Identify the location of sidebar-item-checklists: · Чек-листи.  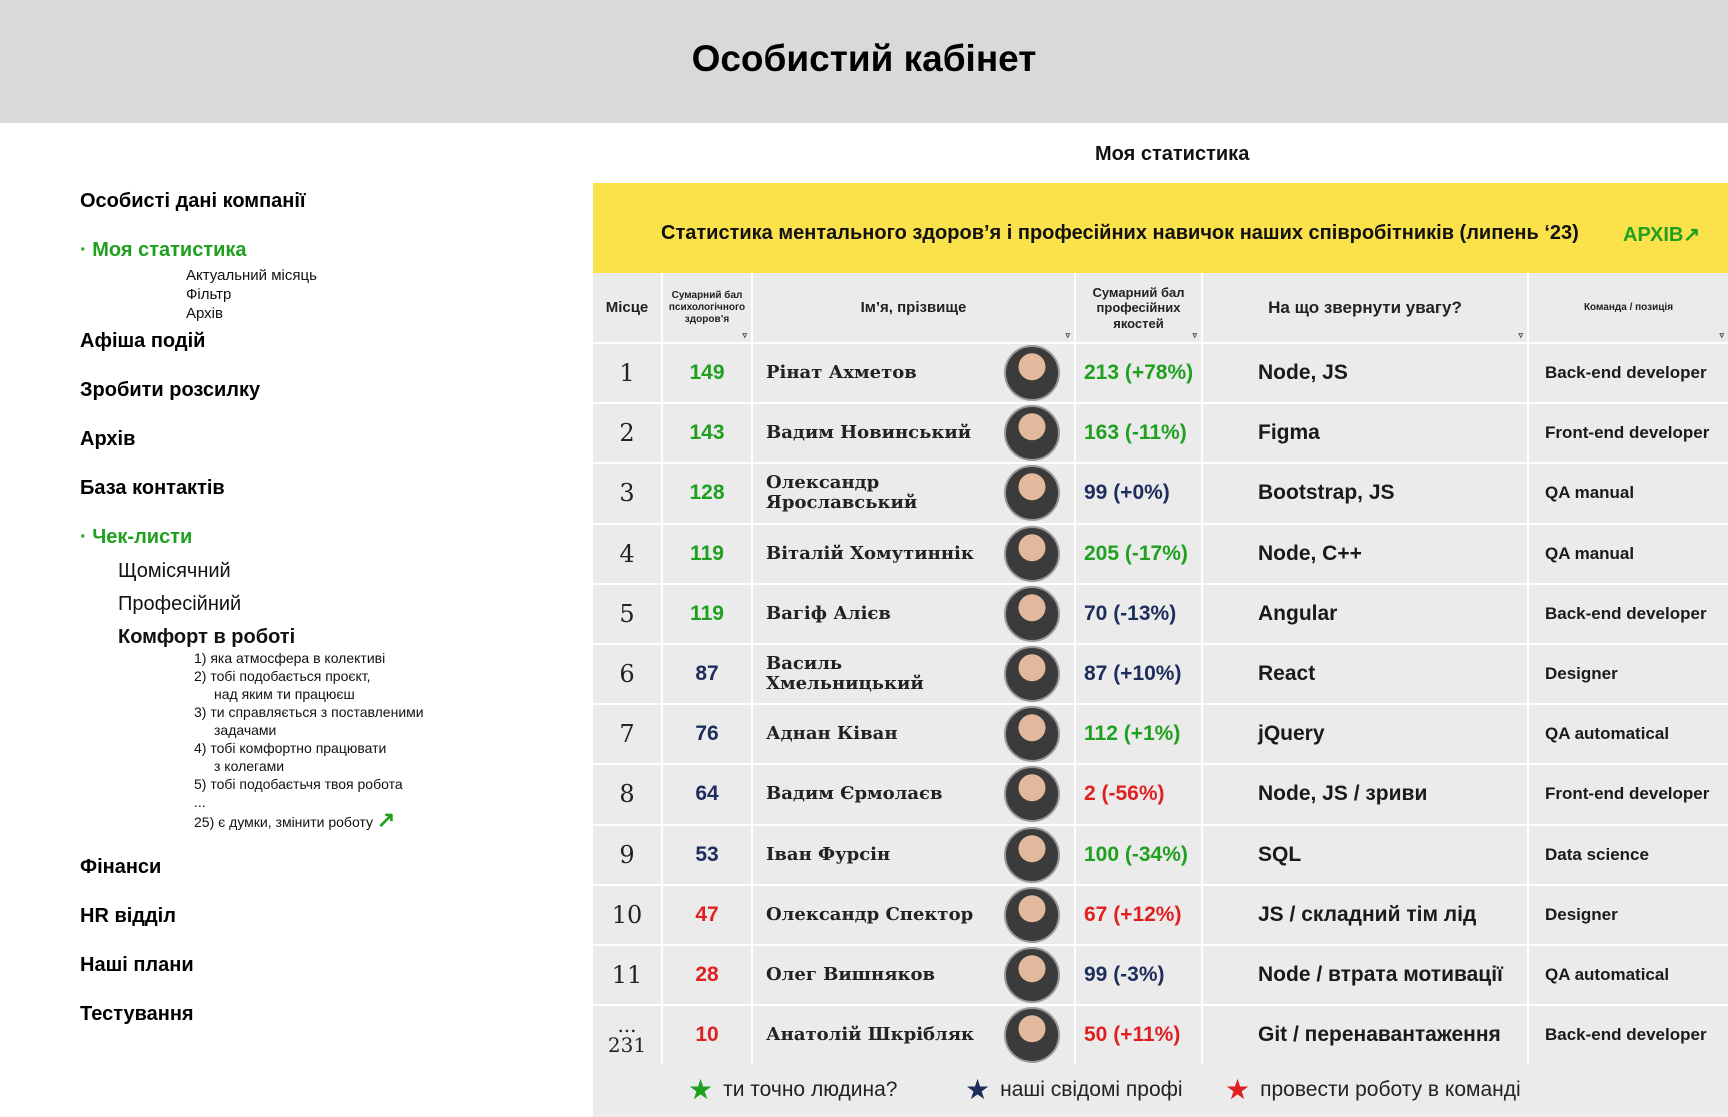
(136, 537).